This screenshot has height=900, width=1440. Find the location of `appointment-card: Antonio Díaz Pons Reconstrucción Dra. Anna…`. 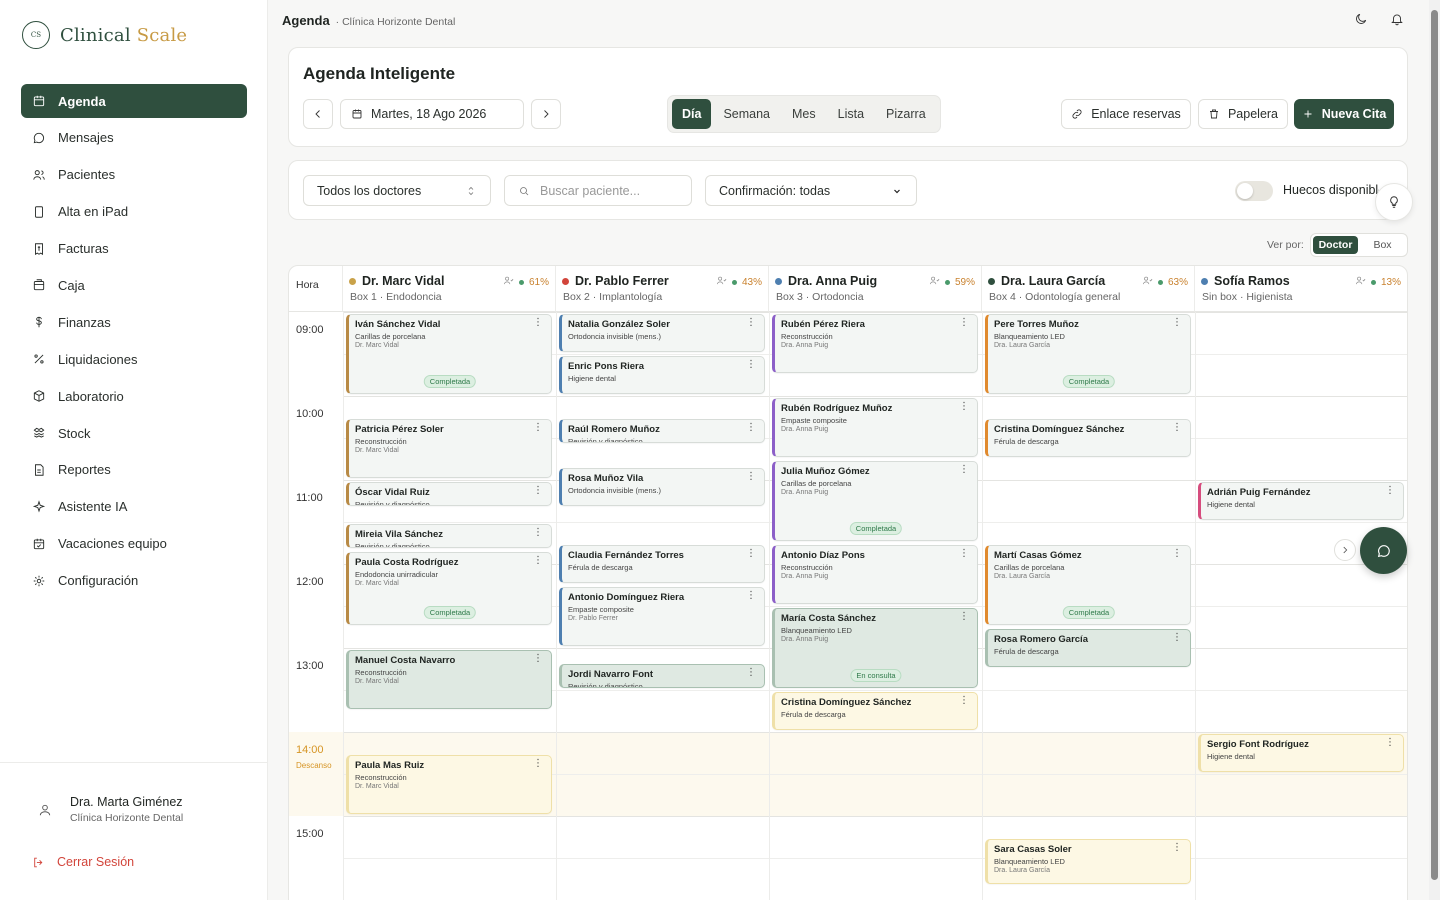

appointment-card: Antonio Díaz Pons Reconstrucción Dra. Anna… is located at coordinates (875, 574).